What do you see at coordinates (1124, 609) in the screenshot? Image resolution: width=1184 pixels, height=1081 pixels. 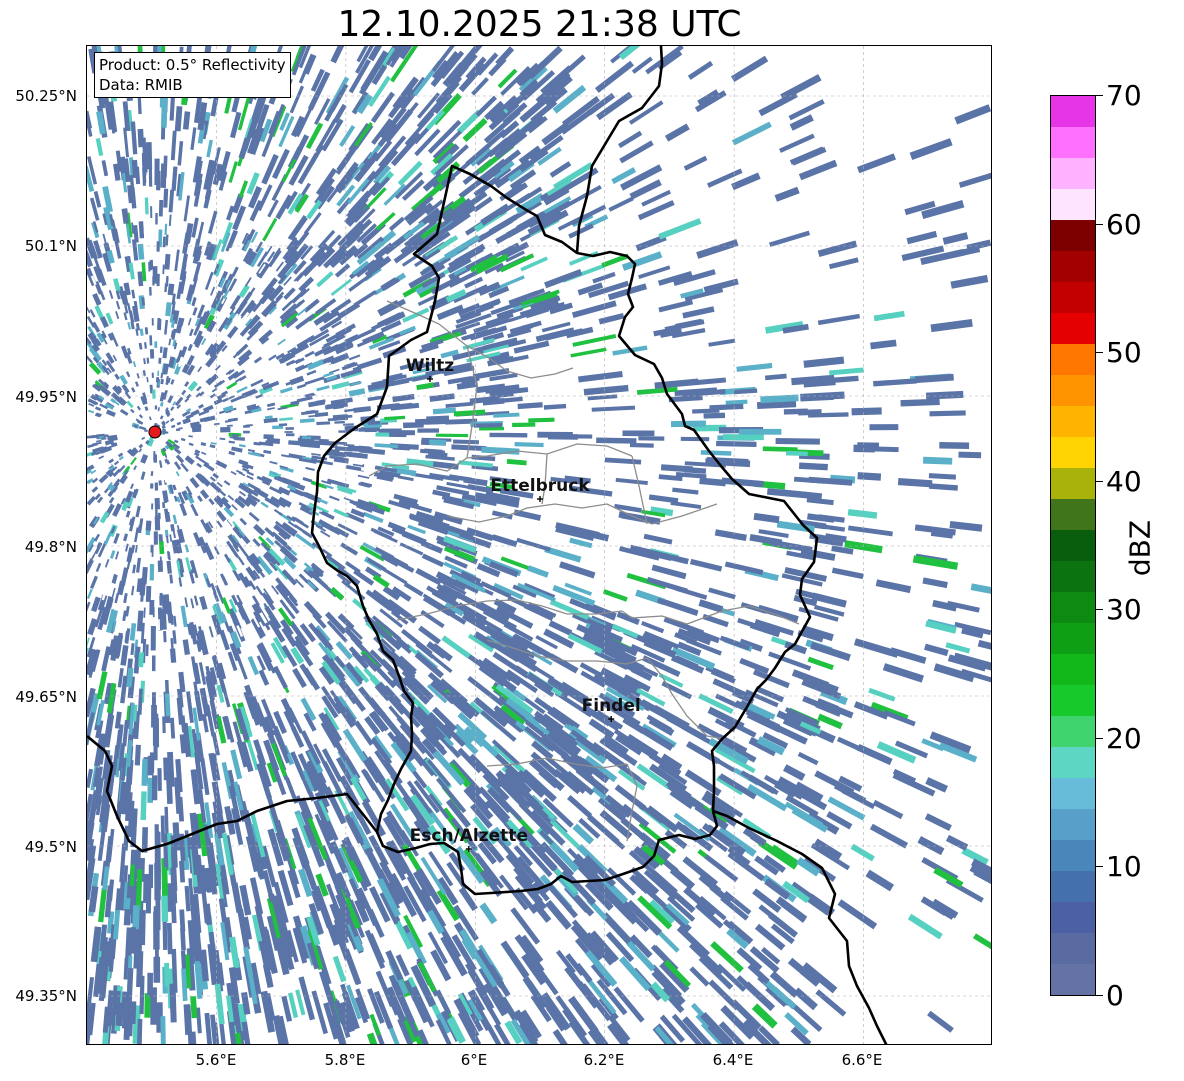 I see `colorbar-tick-label: 30` at bounding box center [1124, 609].